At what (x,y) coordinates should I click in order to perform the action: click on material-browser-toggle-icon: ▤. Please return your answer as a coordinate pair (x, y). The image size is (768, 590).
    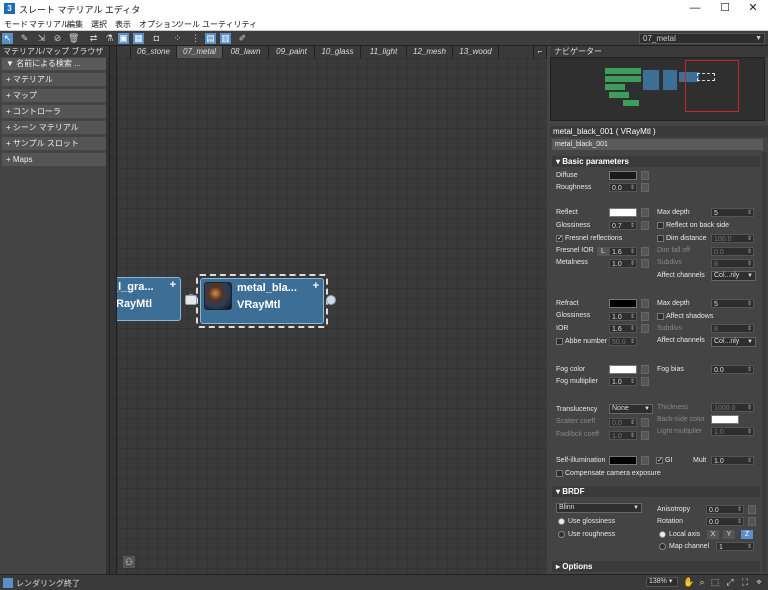
    Looking at the image, I should click on (210, 38).